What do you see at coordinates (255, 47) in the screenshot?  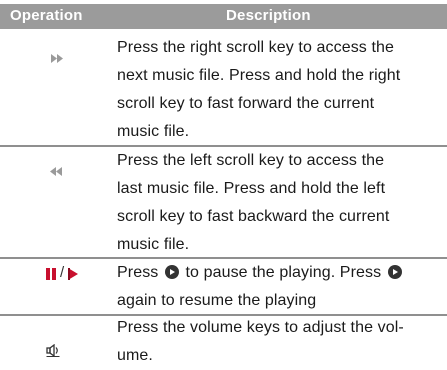 I see `description-line: Press the right scroll key to access the` at bounding box center [255, 47].